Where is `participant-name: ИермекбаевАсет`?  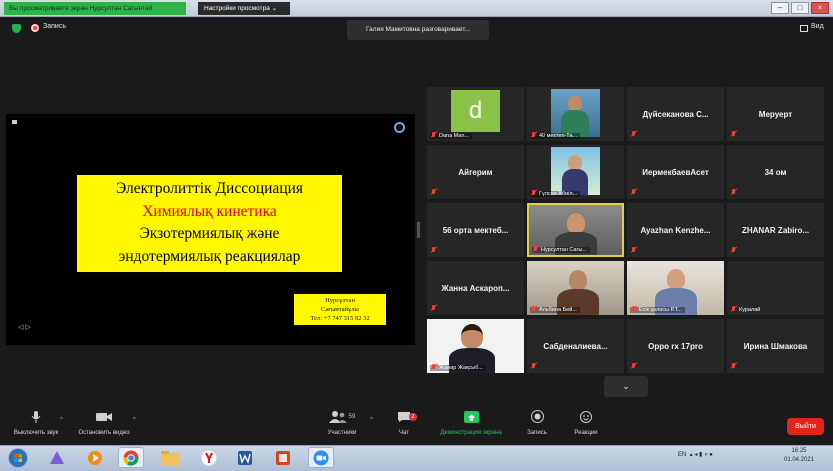
participant-name: ИермекбаевАсет is located at coordinates (675, 172).